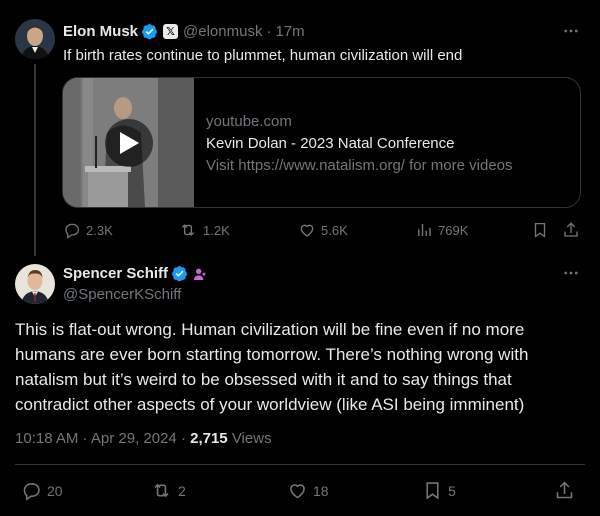 This screenshot has width=600, height=516. Describe the element at coordinates (453, 230) in the screenshot. I see `views-count: 769K` at that location.